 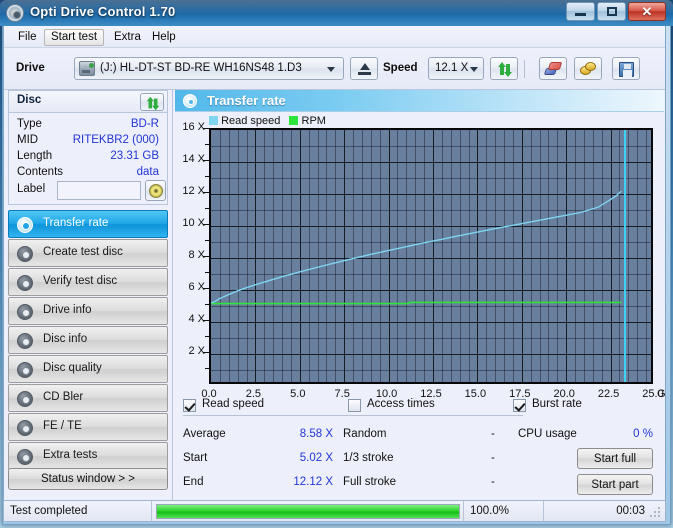 I want to click on y-axis-tick-label: 10 X, so click(x=193, y=223).